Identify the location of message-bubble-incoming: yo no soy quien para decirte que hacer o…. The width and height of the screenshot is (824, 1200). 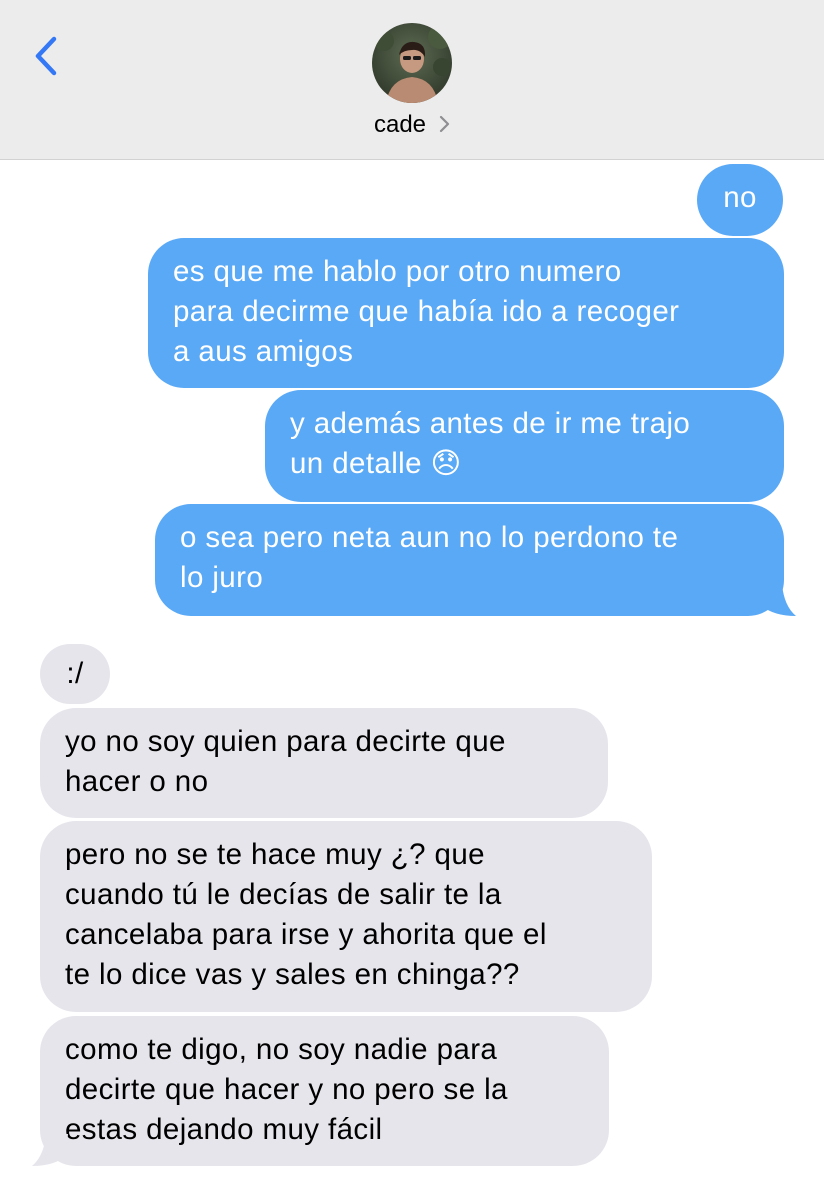
(324, 763).